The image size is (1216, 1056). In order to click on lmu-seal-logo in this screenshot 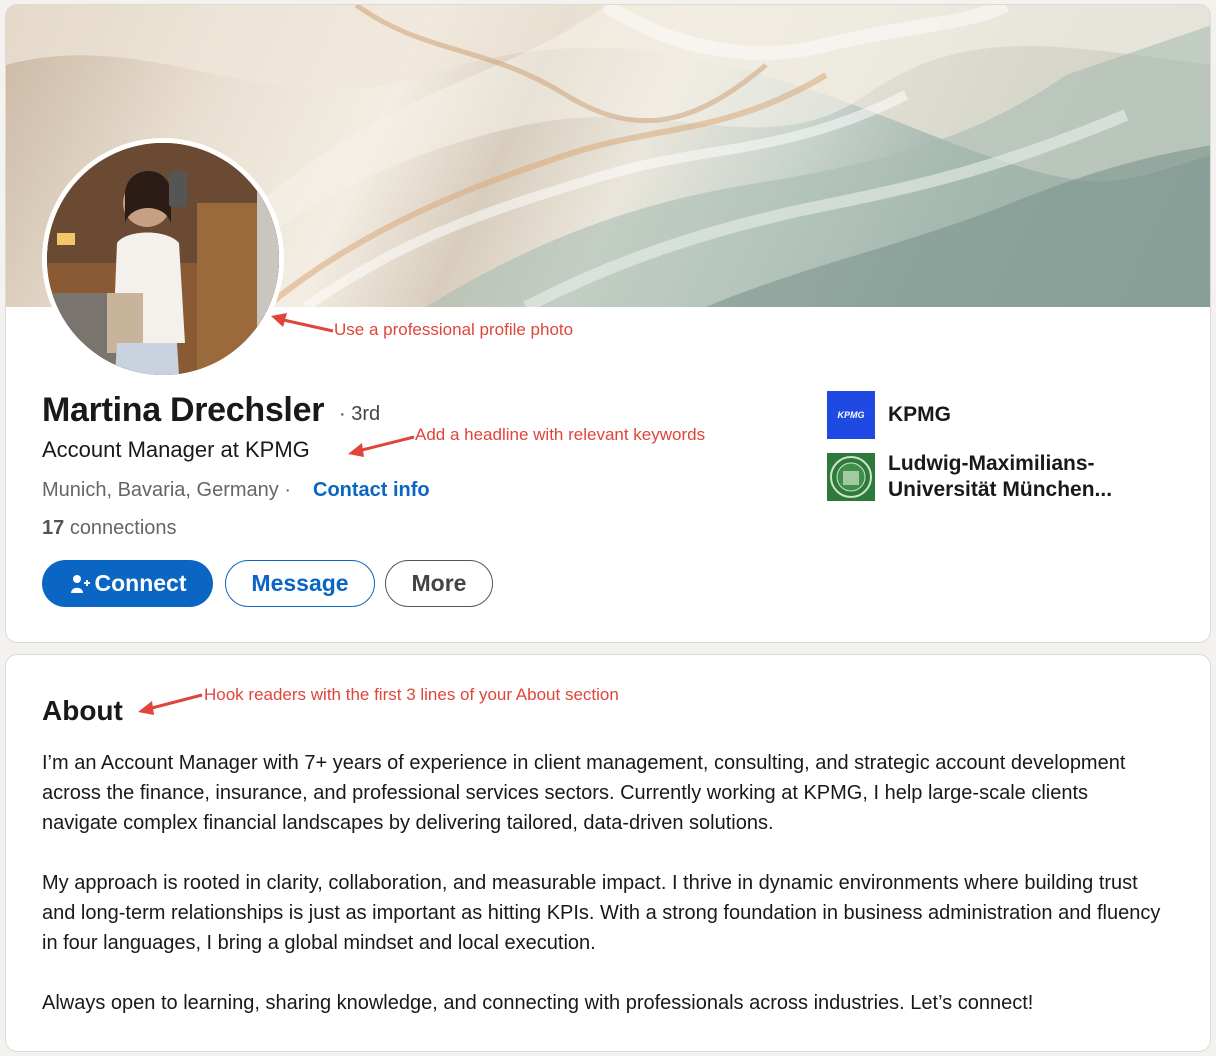, I will do `click(851, 477)`.